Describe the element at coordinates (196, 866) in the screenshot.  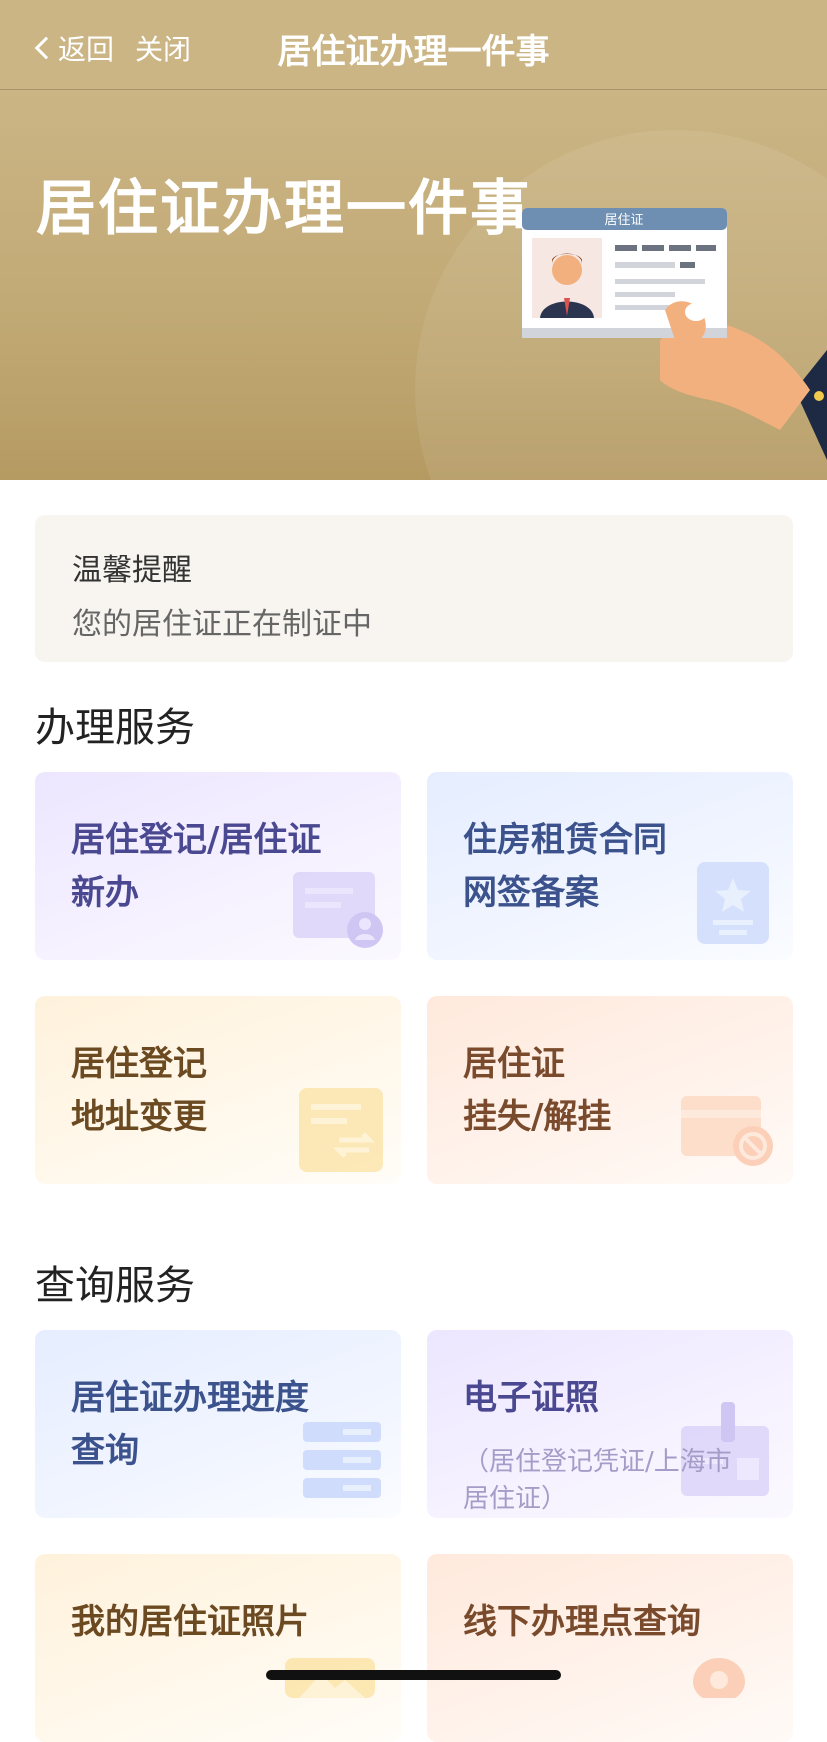
I see `service-label: 居住登记/居住证 新办` at that location.